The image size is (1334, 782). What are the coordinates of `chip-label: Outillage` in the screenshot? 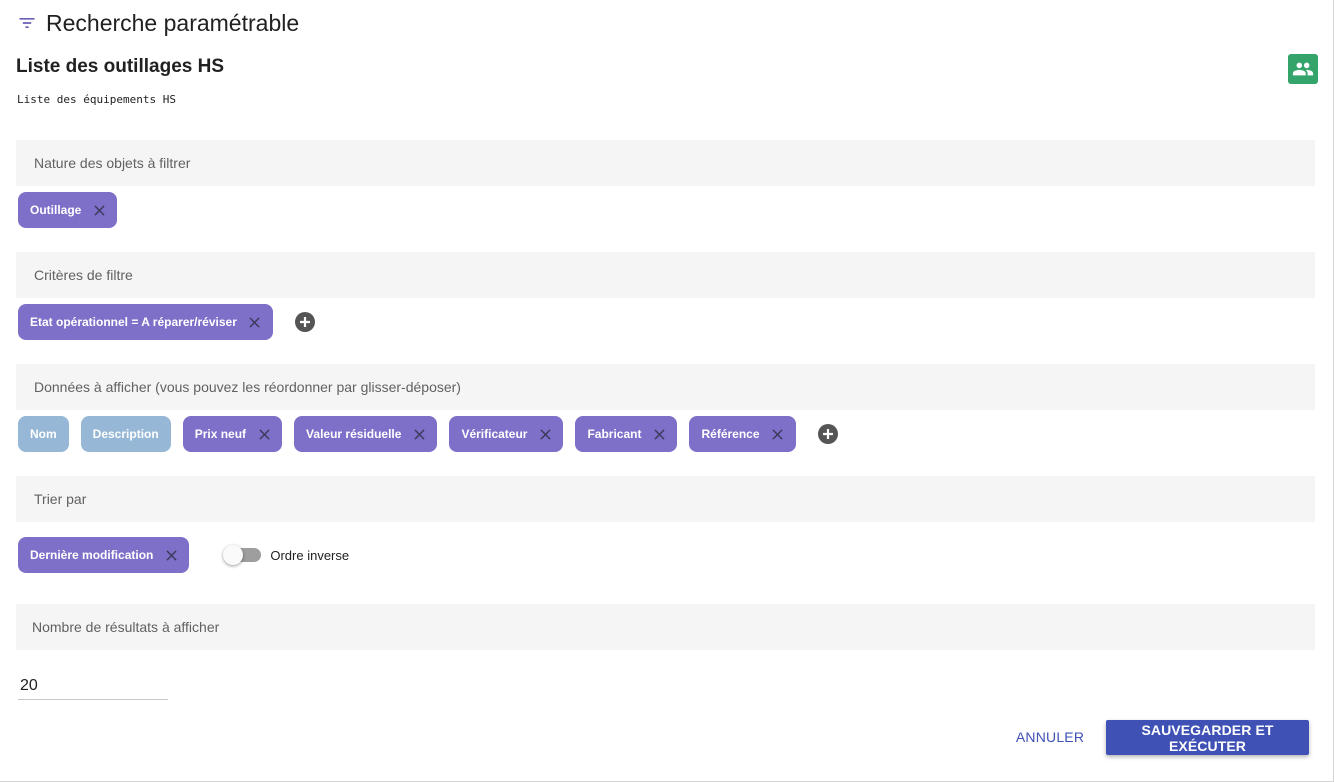 It's located at (56, 210).